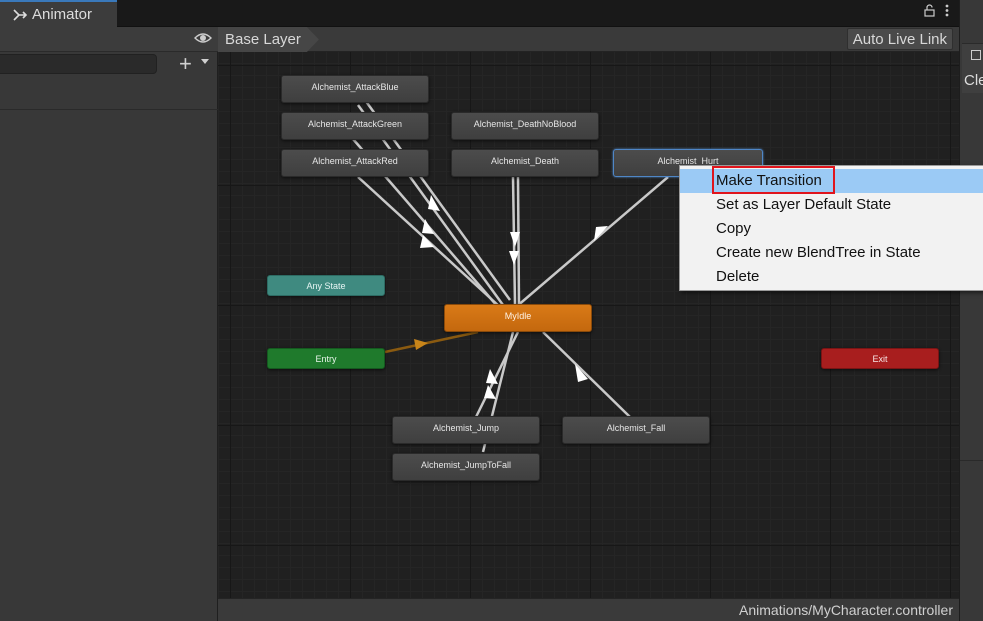 Image resolution: width=983 pixels, height=621 pixels. I want to click on inspector-label: Cle, so click(973, 80).